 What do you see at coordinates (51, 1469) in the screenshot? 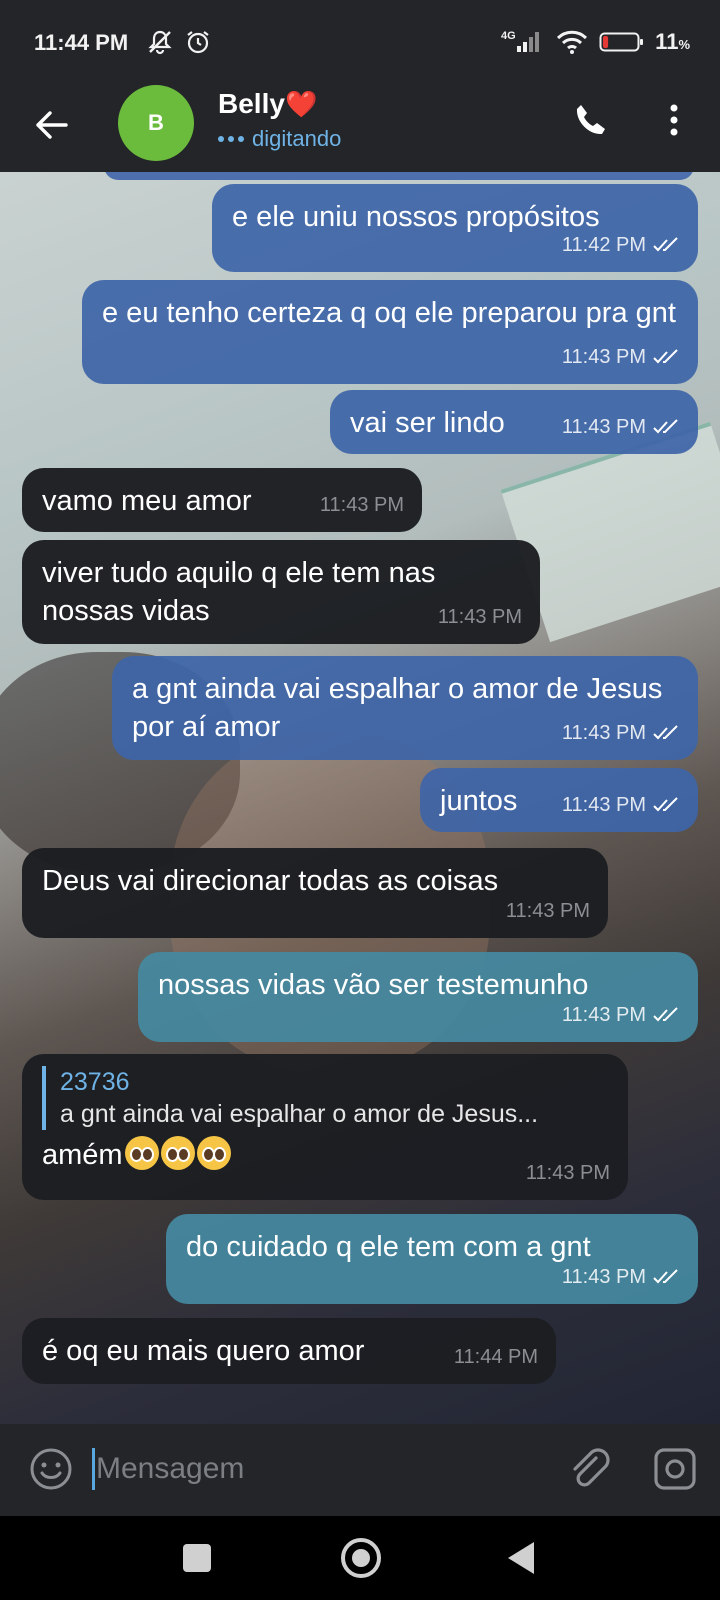
I see `emoji-icon` at bounding box center [51, 1469].